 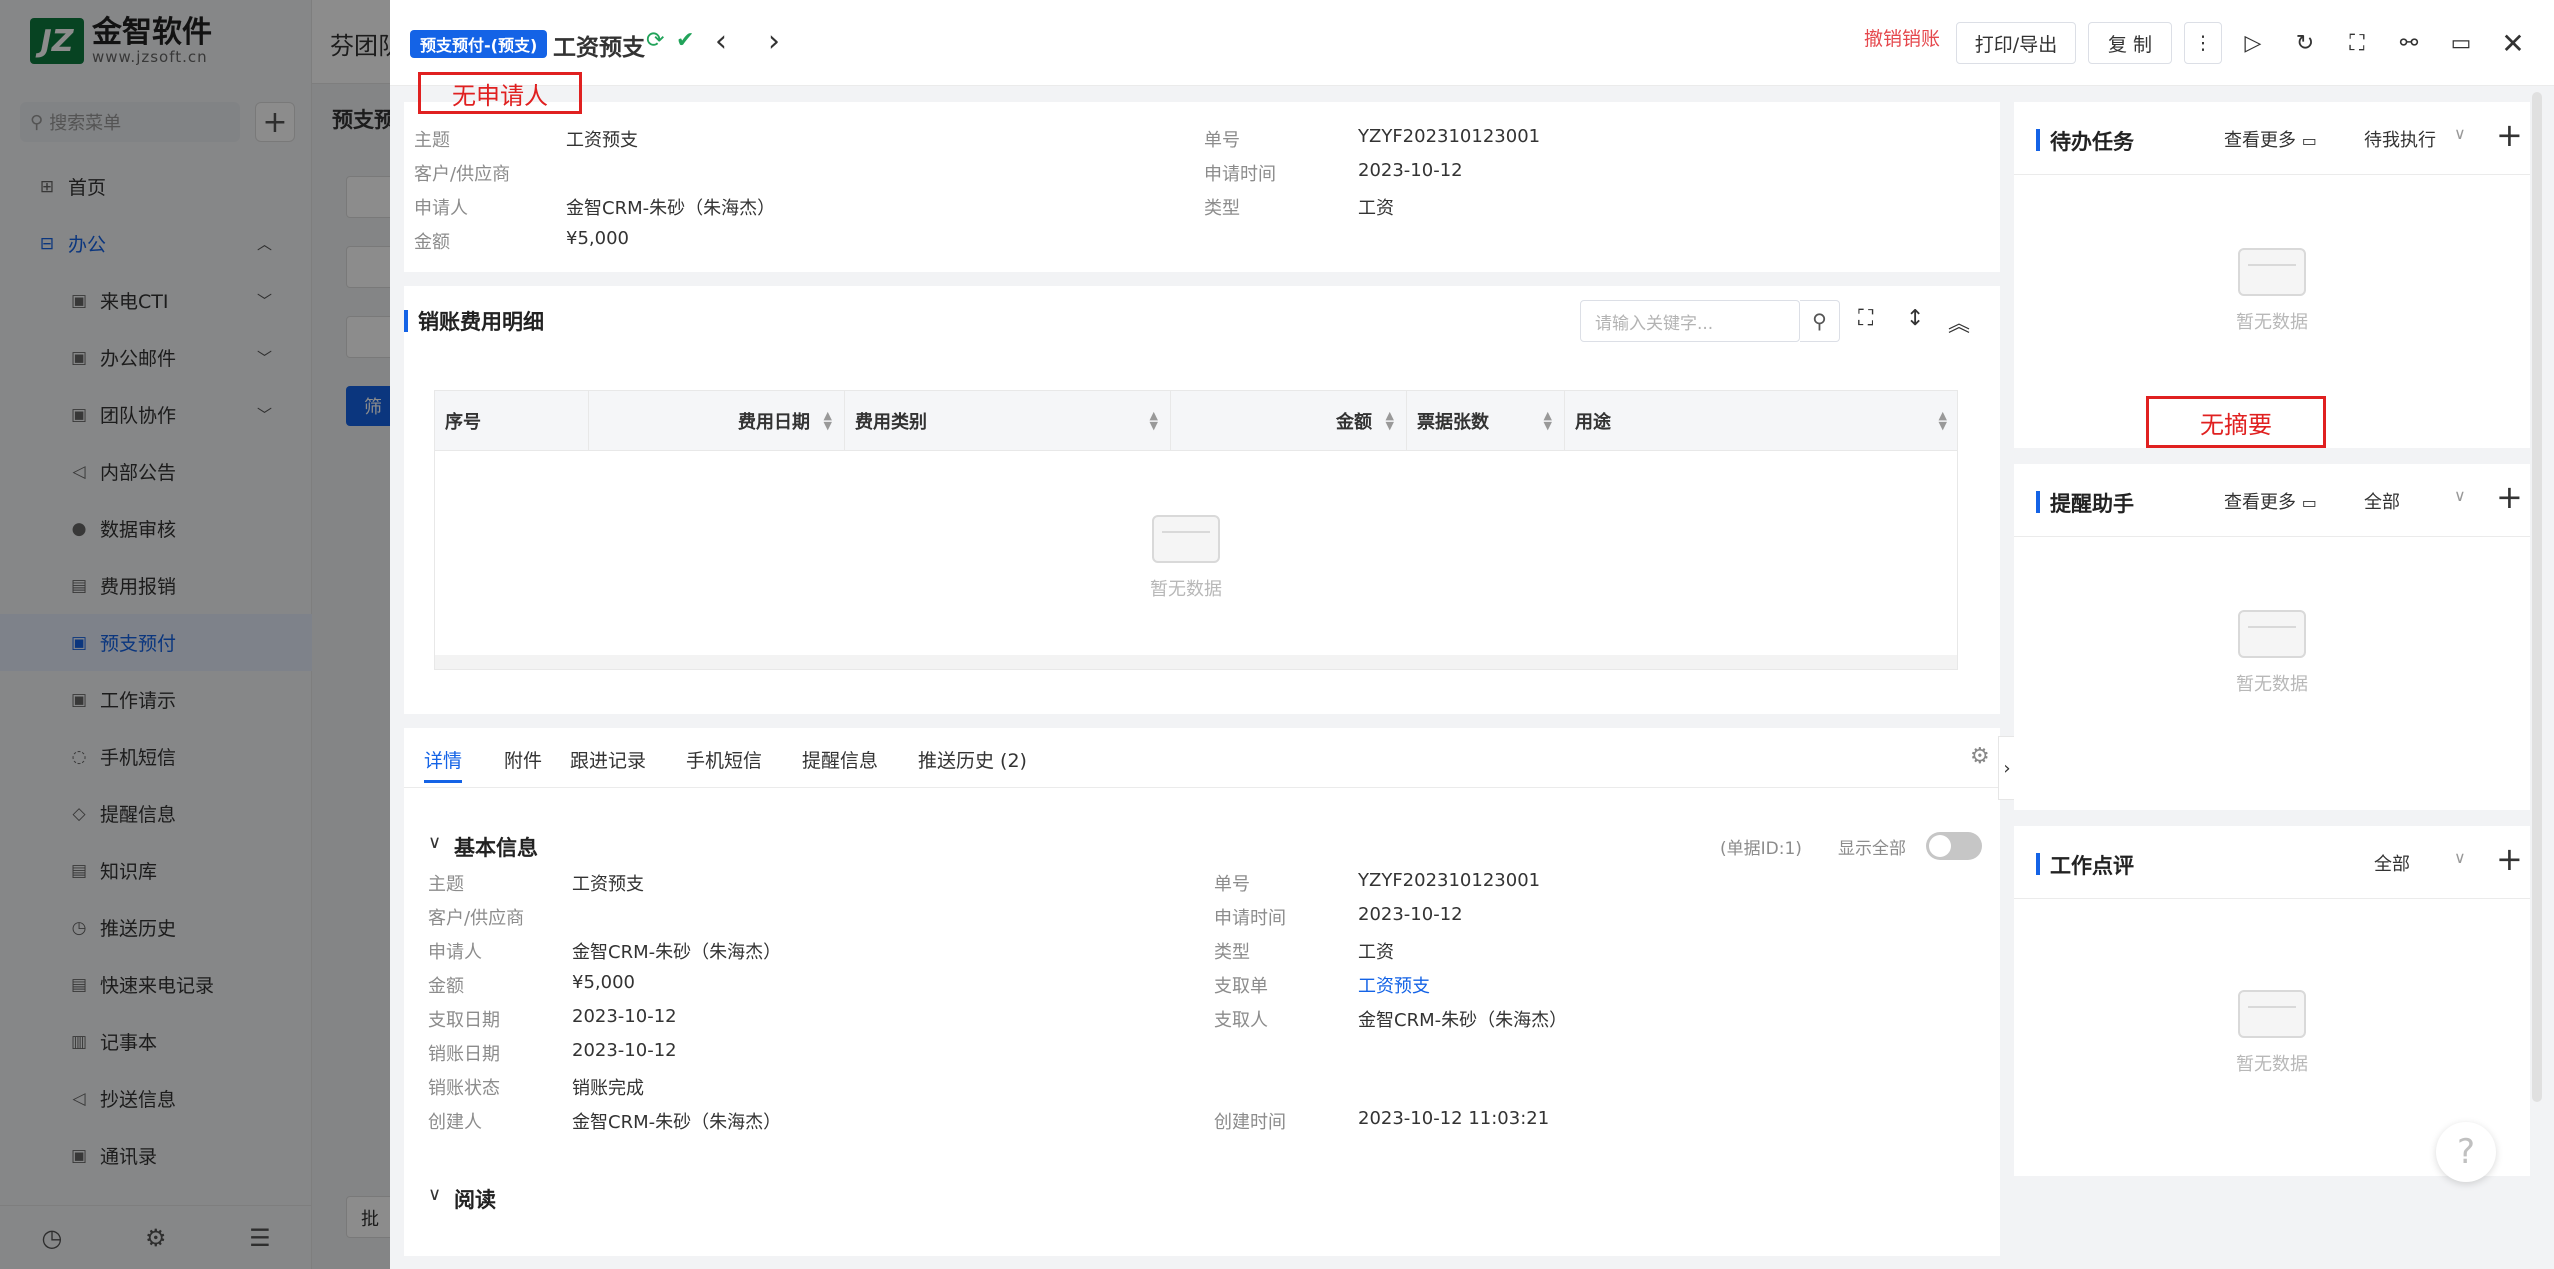 I want to click on table-horizontal-scrollbar, so click(x=1196, y=662).